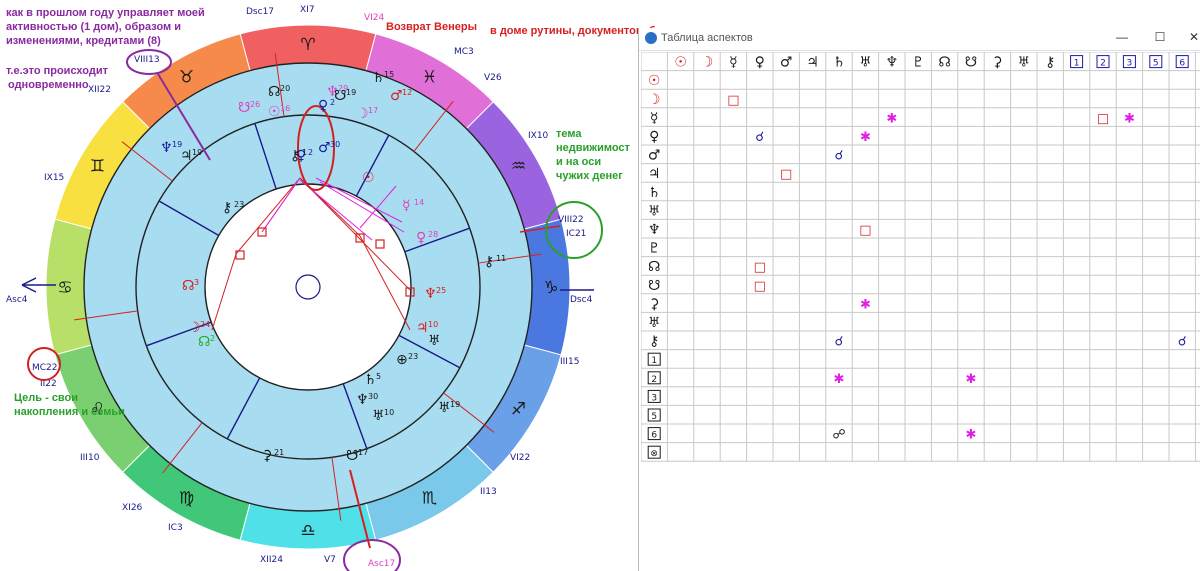 This screenshot has width=1200, height=571. What do you see at coordinates (441, 290) in the screenshot?
I see `planet-degree: 25` at bounding box center [441, 290].